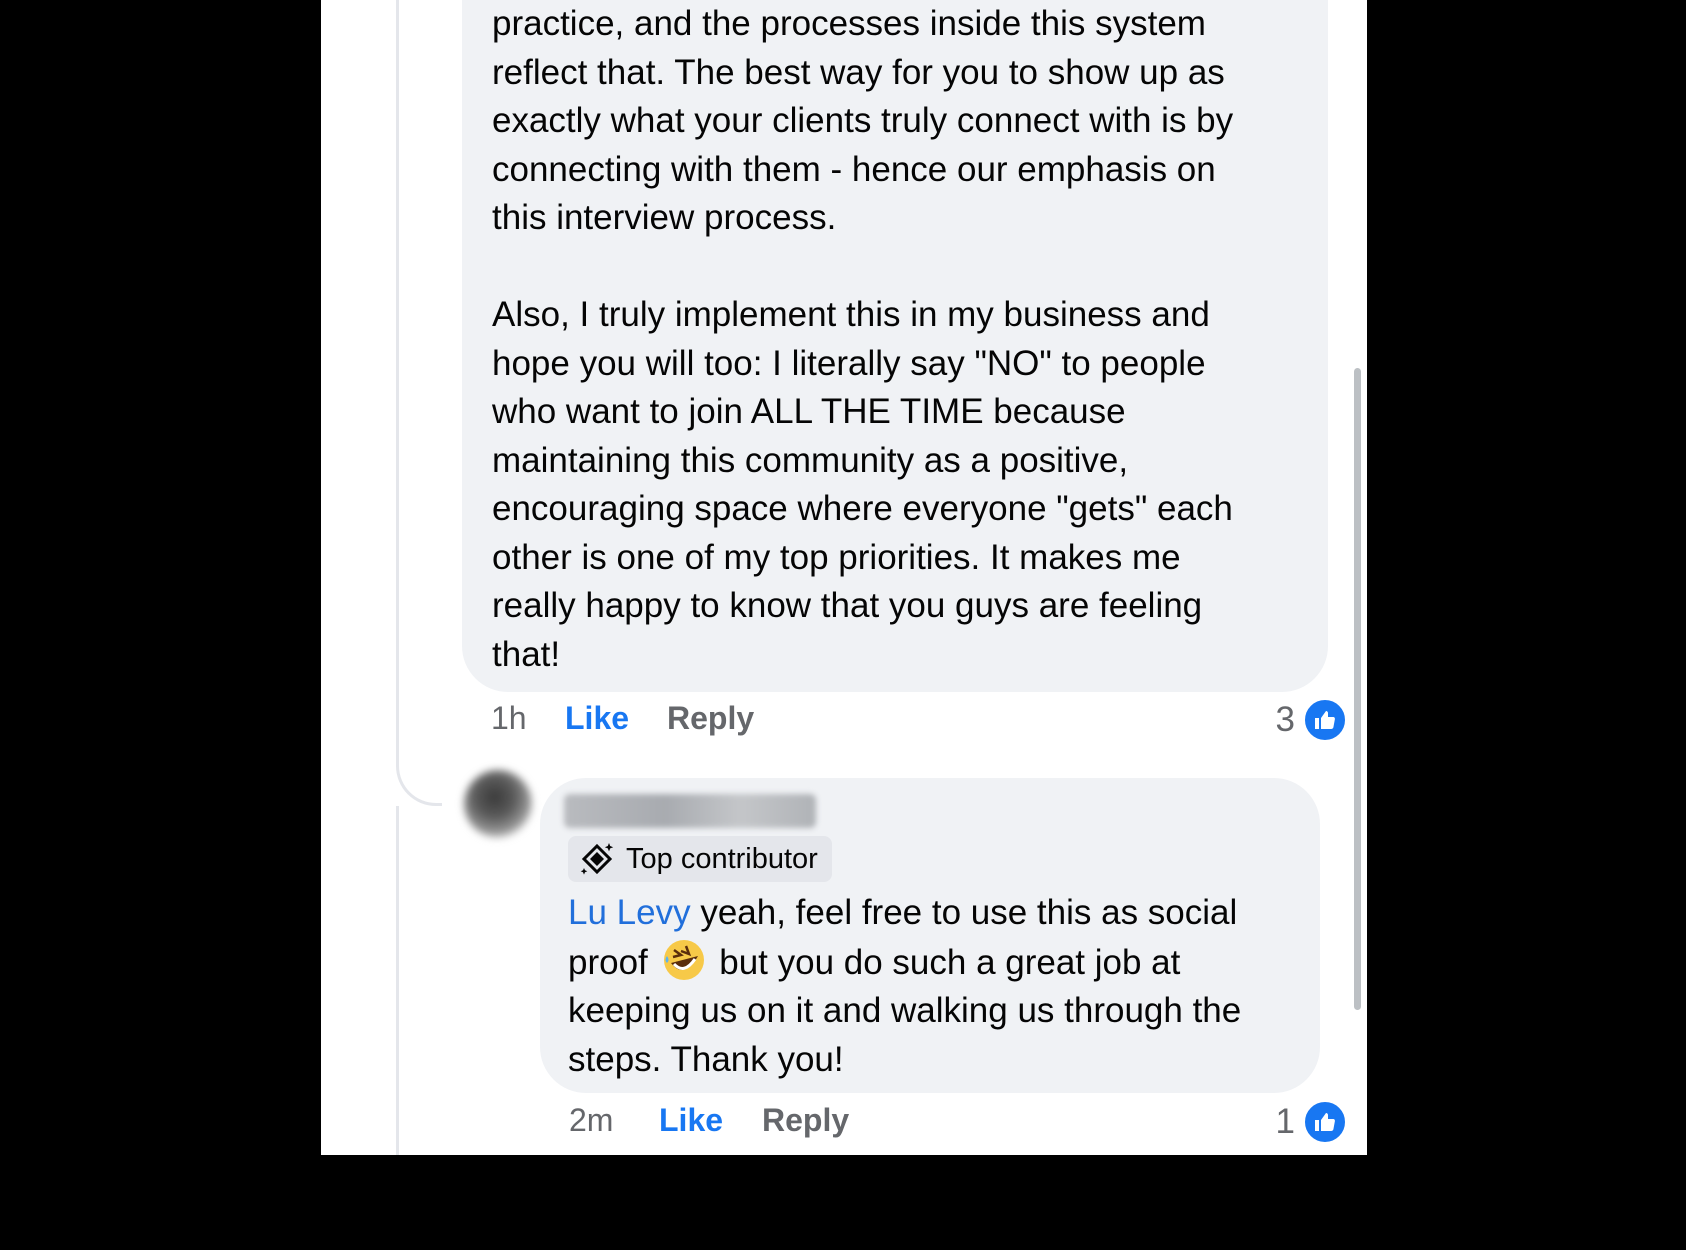  Describe the element at coordinates (690, 811) in the screenshot. I see `author-name-redacted` at that location.